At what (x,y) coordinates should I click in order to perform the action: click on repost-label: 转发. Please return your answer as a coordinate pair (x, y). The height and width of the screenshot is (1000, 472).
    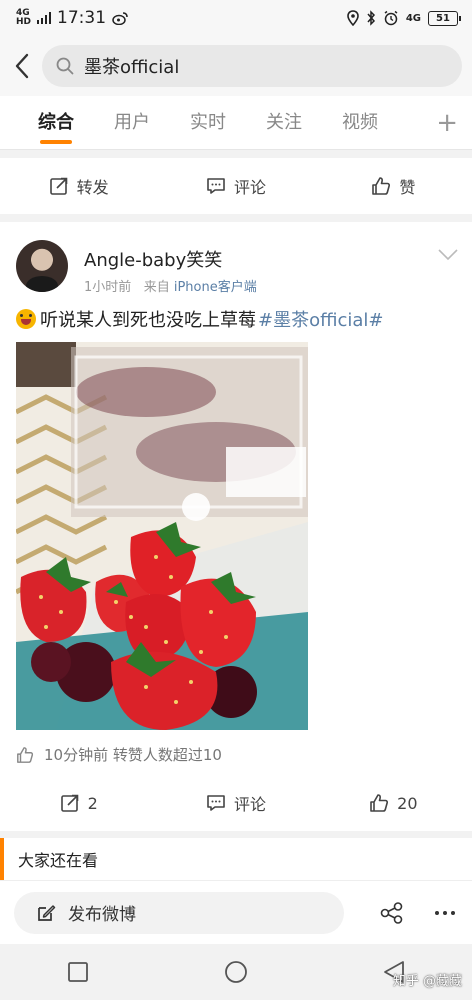
    Looking at the image, I should click on (92, 187).